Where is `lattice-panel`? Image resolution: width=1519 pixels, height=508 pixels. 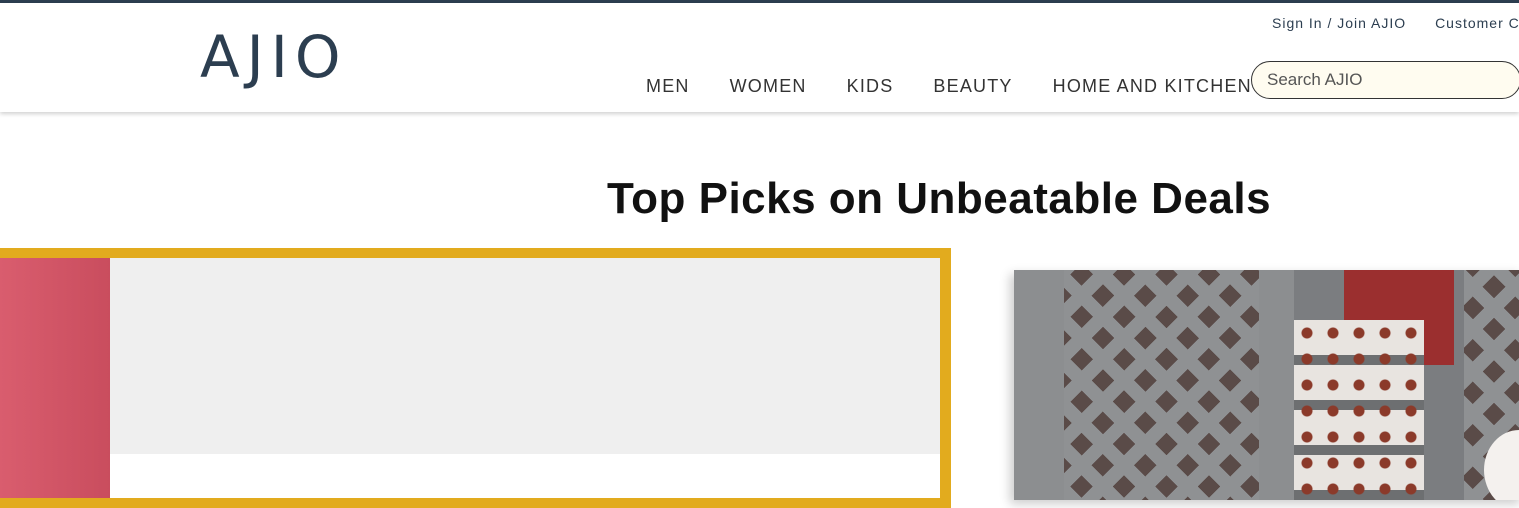
lattice-panel is located at coordinates (1166, 385).